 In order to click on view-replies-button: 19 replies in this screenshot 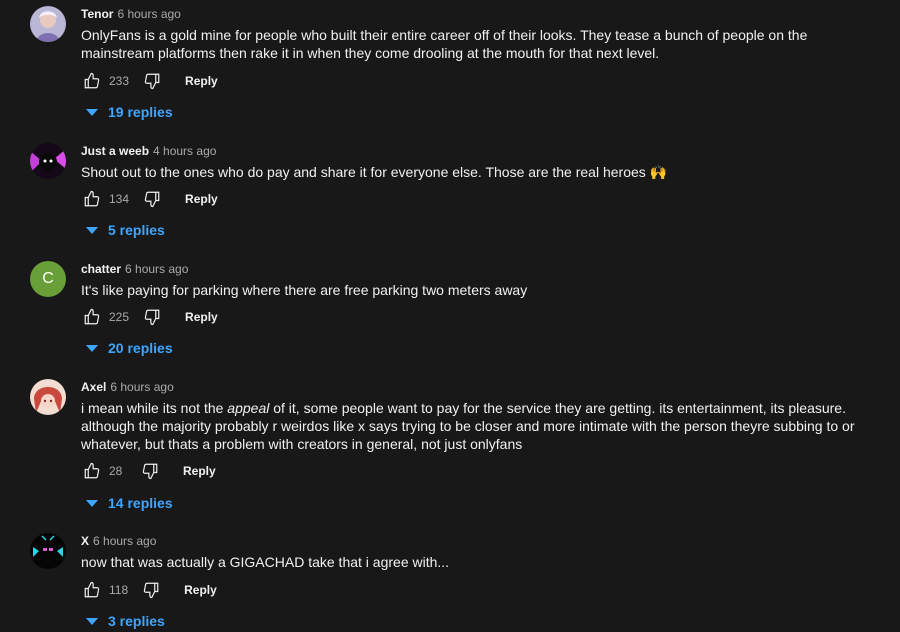, I will do `click(129, 112)`.